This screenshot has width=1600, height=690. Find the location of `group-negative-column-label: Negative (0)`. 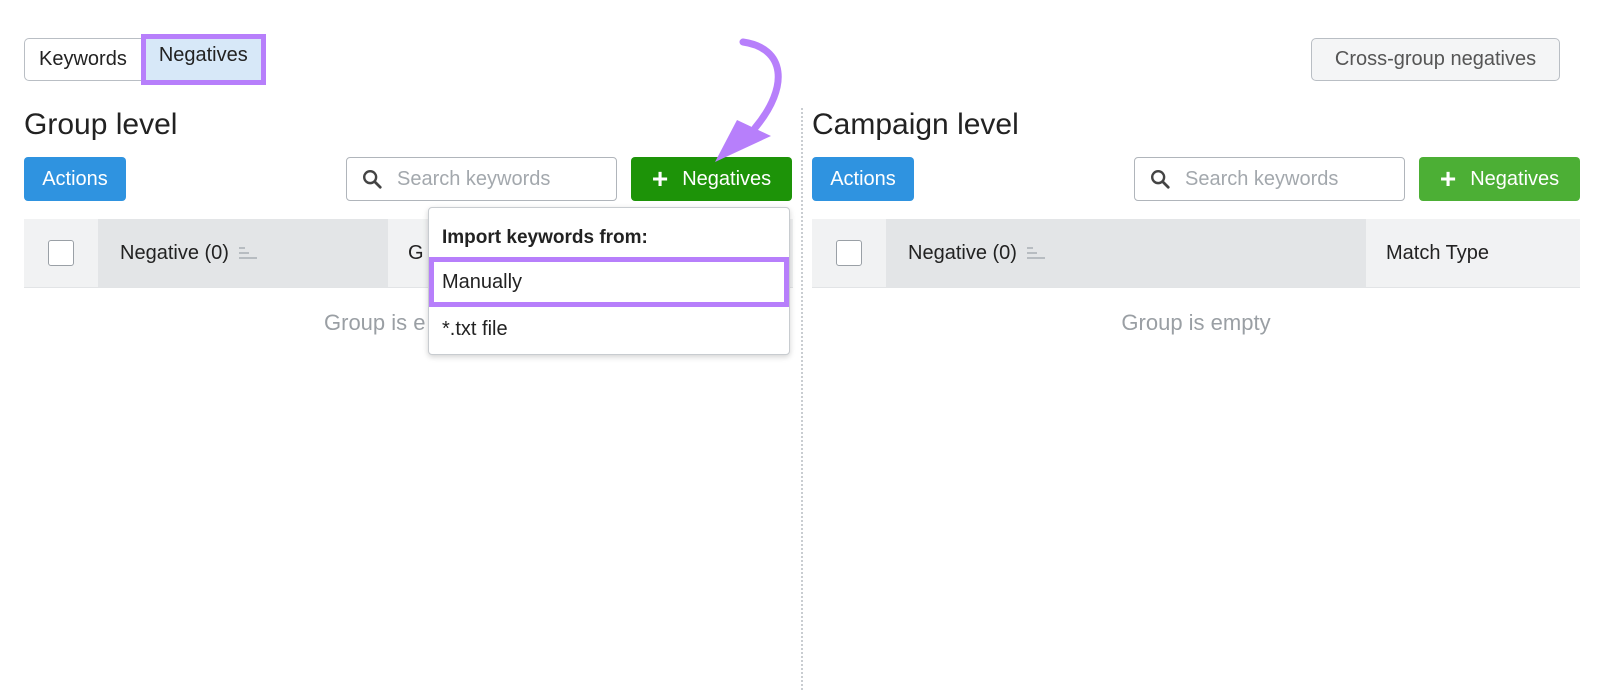

group-negative-column-label: Negative (0) is located at coordinates (174, 252).